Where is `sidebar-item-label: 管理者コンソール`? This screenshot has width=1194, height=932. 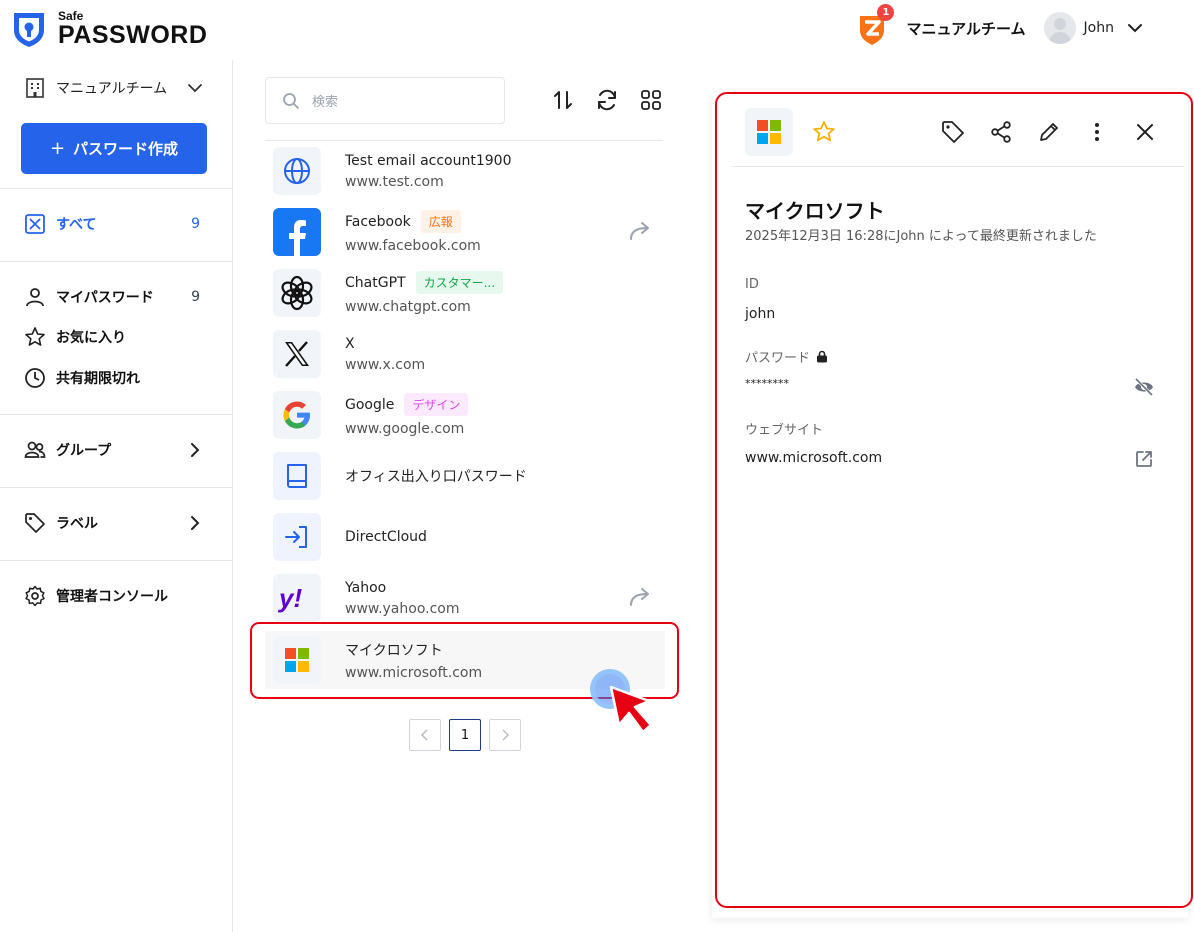
sidebar-item-label: 管理者コンソール is located at coordinates (112, 597).